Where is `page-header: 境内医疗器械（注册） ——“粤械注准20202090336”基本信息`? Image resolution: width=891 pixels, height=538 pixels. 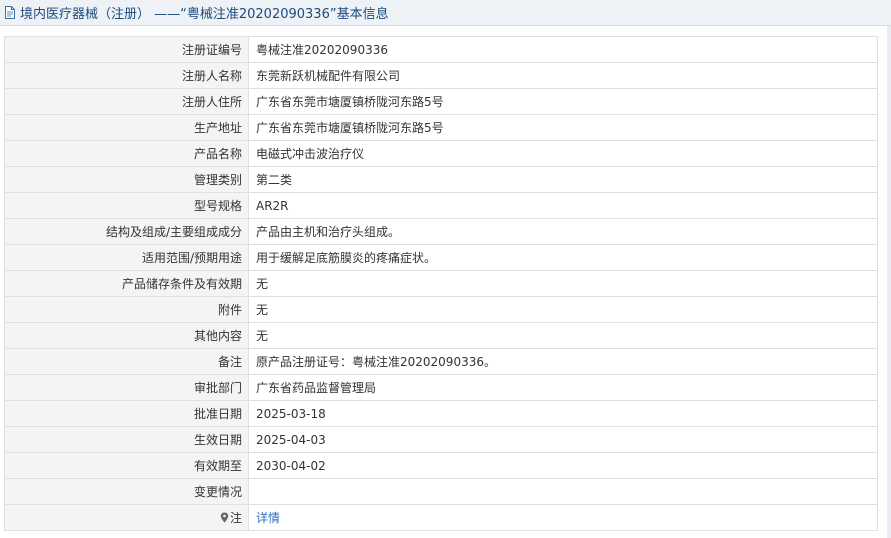
page-header: 境内医疗器械（注册） ——“粤械注准20202090336”基本信息 is located at coordinates (445, 13).